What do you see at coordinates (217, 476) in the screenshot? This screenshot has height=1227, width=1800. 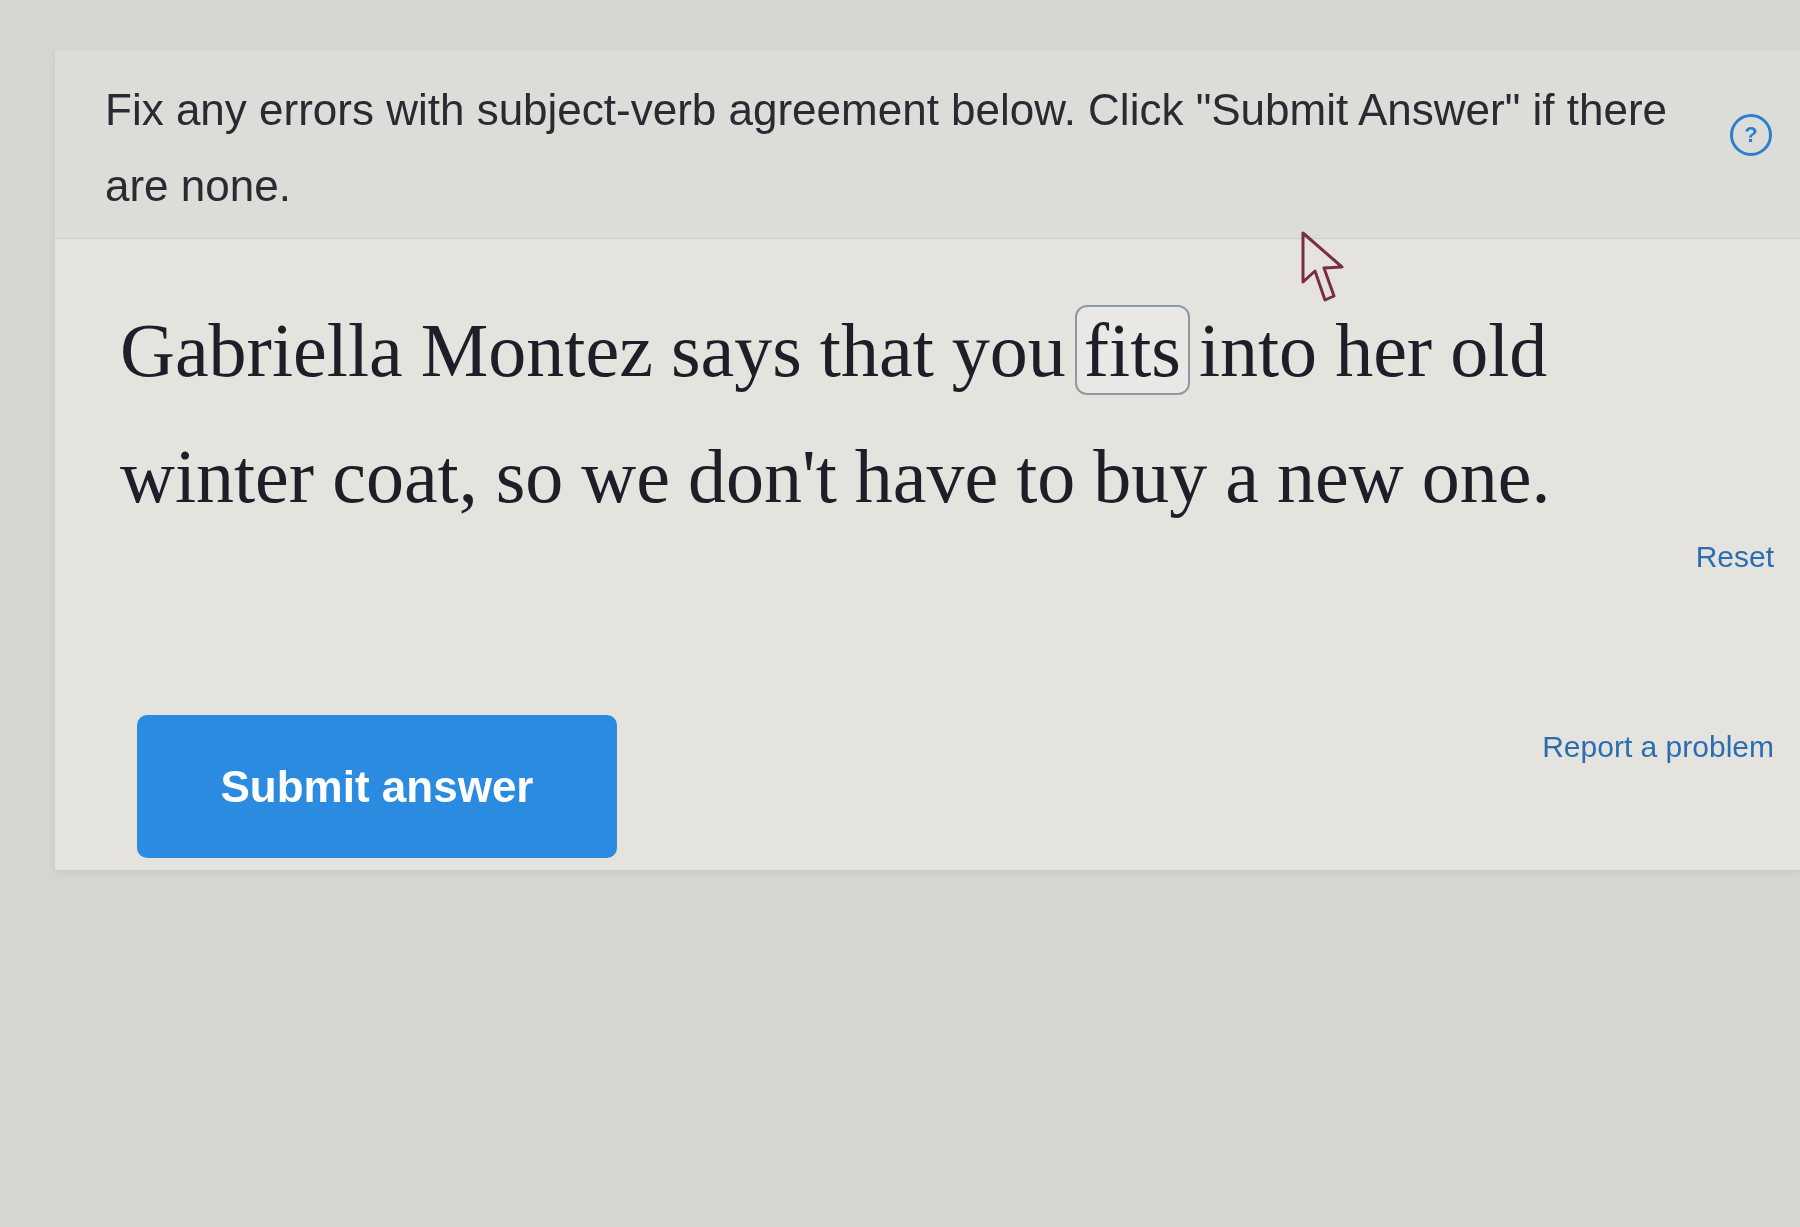 I see `word-token: winter` at bounding box center [217, 476].